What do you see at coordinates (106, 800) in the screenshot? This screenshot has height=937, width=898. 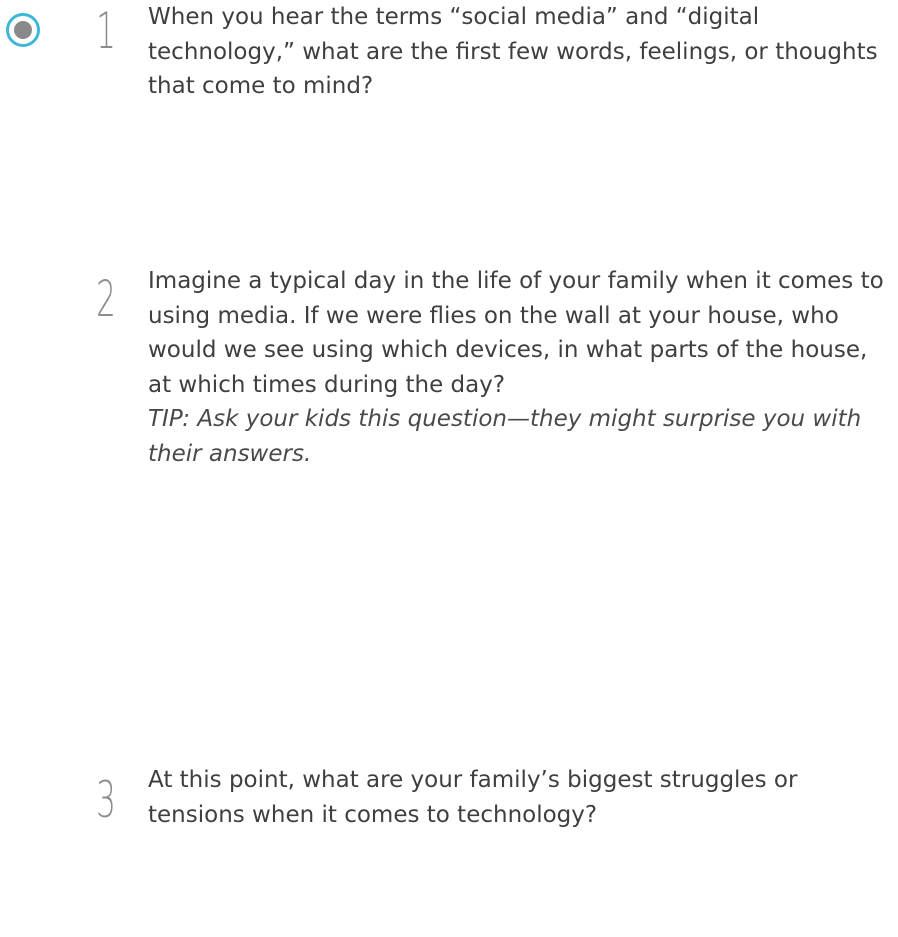 I see `question-number: 3` at bounding box center [106, 800].